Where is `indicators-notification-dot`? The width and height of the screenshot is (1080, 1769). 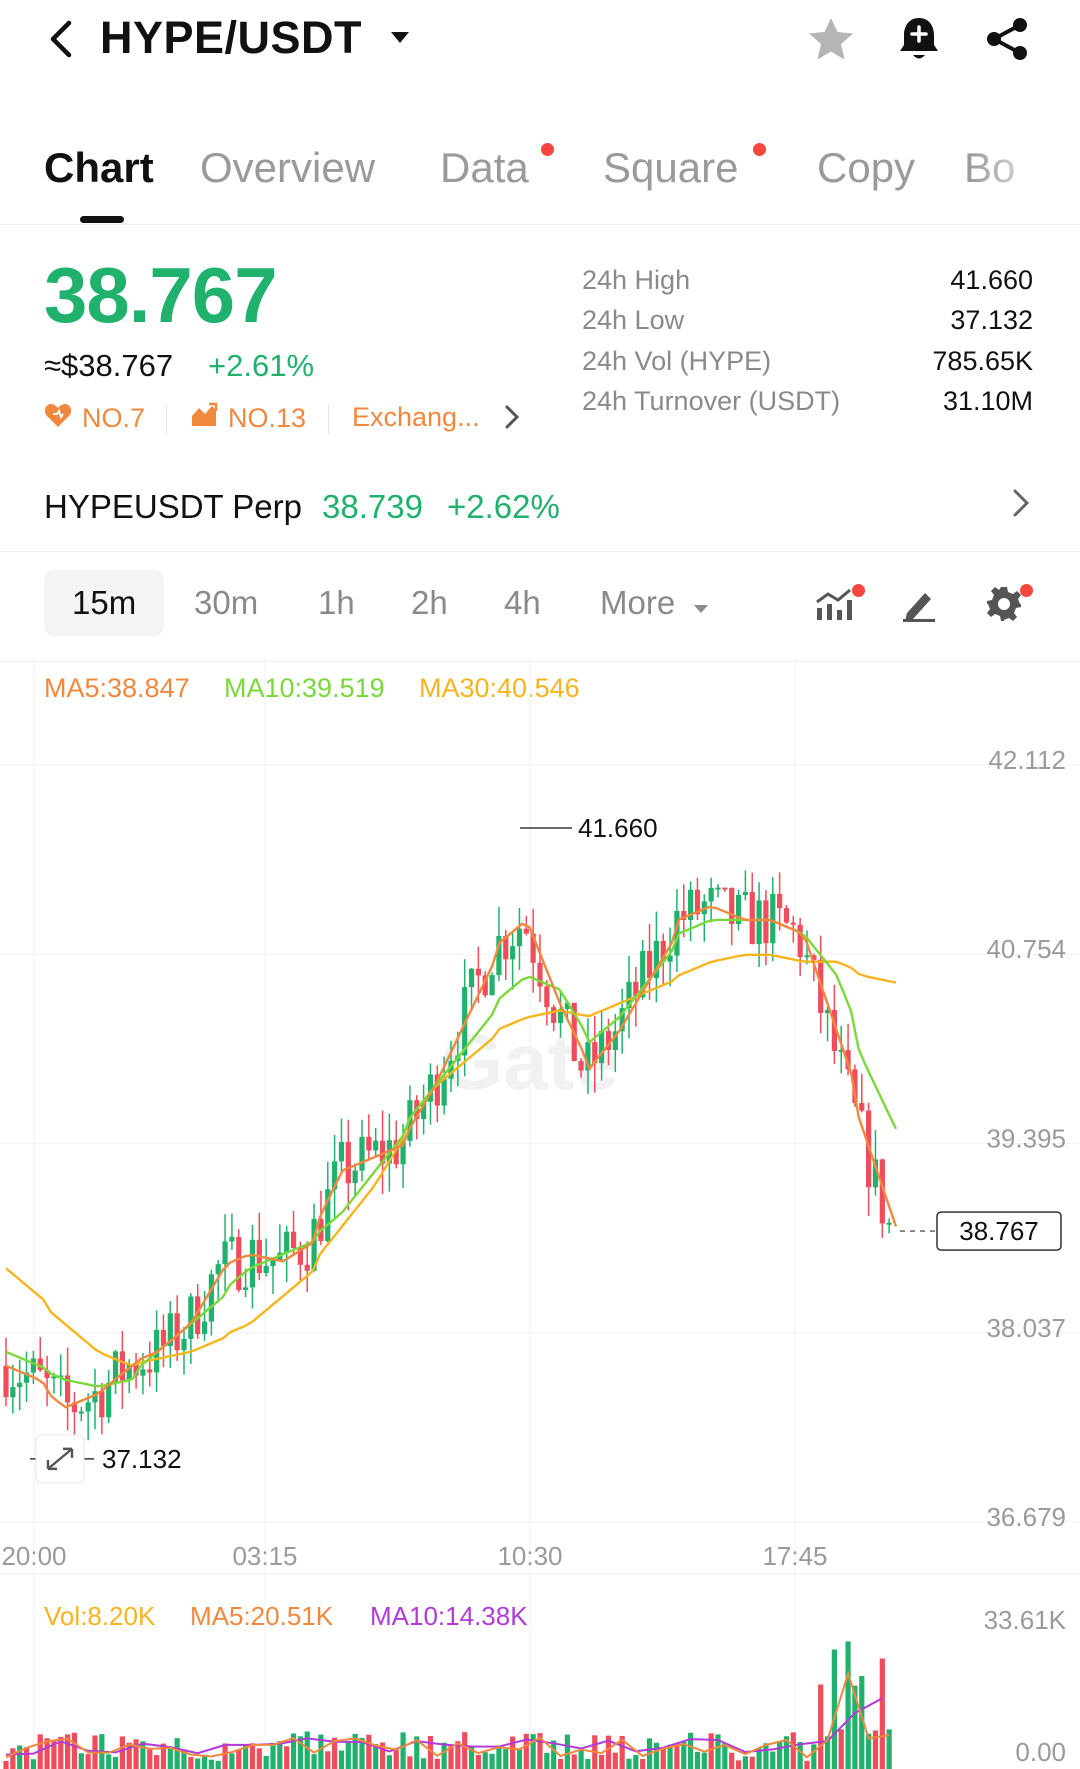
indicators-notification-dot is located at coordinates (858, 590).